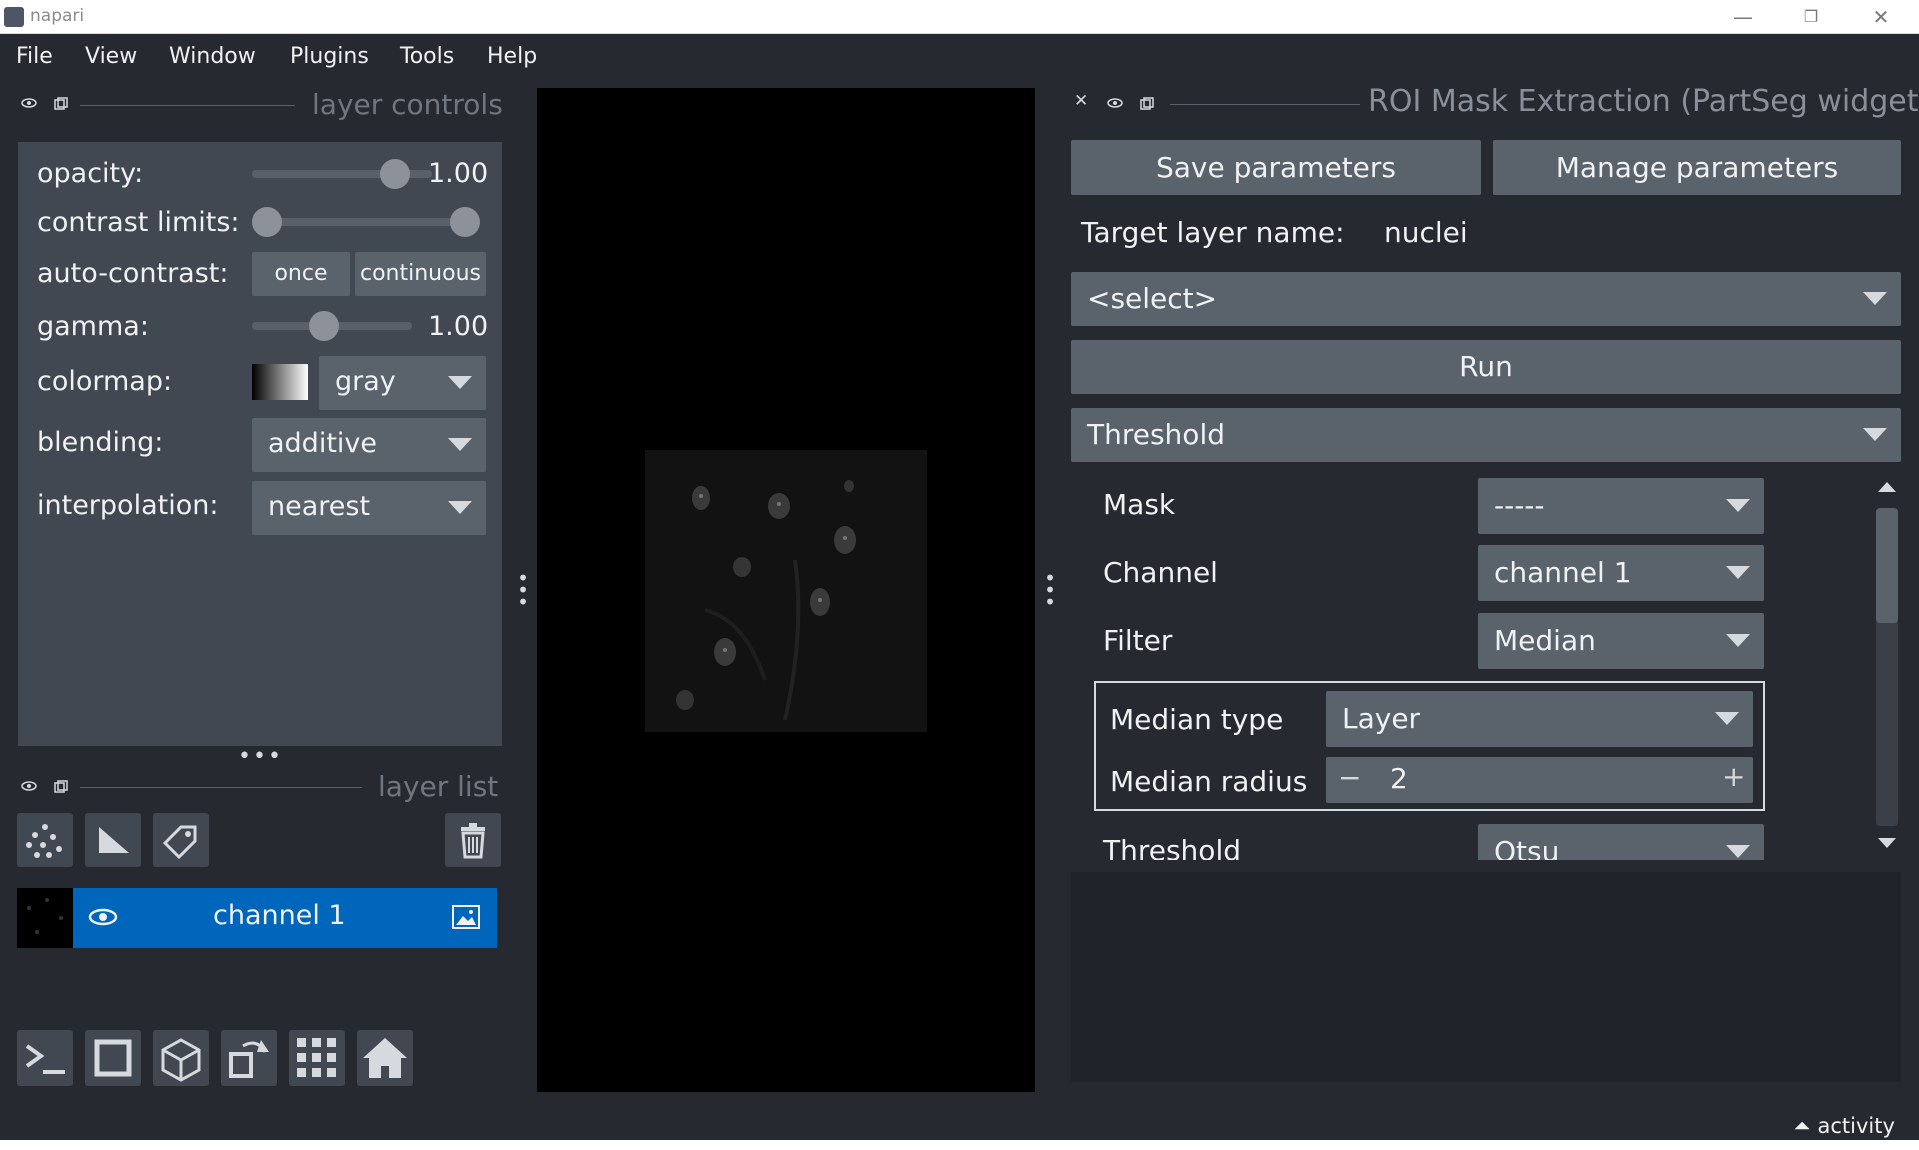 The height and width of the screenshot is (1150, 1919). Describe the element at coordinates (1621, 641) in the screenshot. I see `filter-combo: Median` at that location.